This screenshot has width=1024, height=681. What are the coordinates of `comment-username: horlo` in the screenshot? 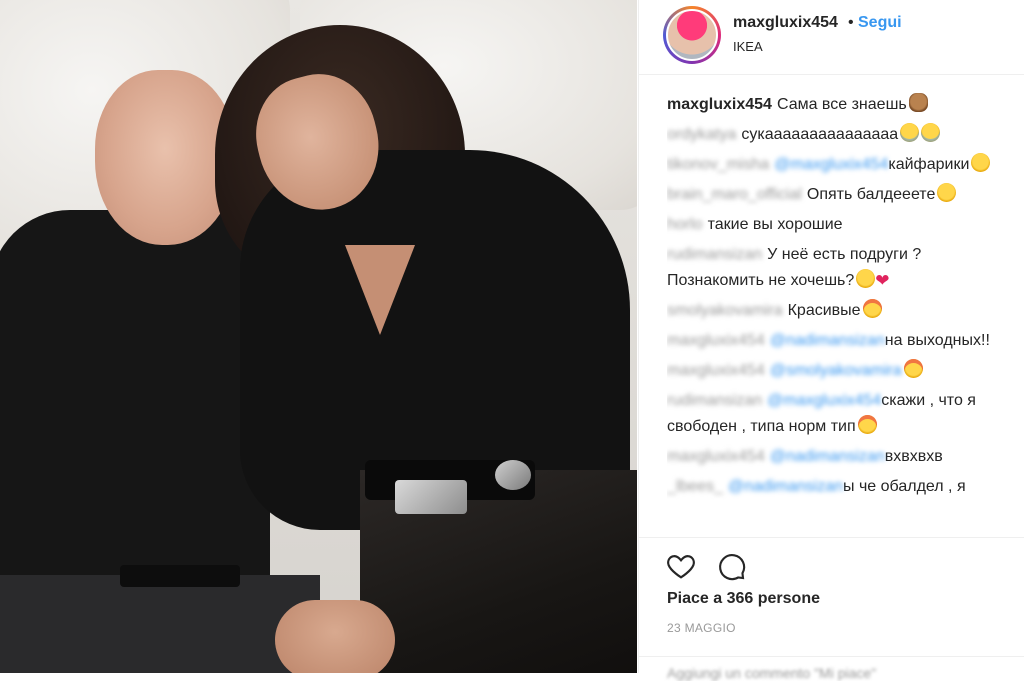 It's located at (685, 224).